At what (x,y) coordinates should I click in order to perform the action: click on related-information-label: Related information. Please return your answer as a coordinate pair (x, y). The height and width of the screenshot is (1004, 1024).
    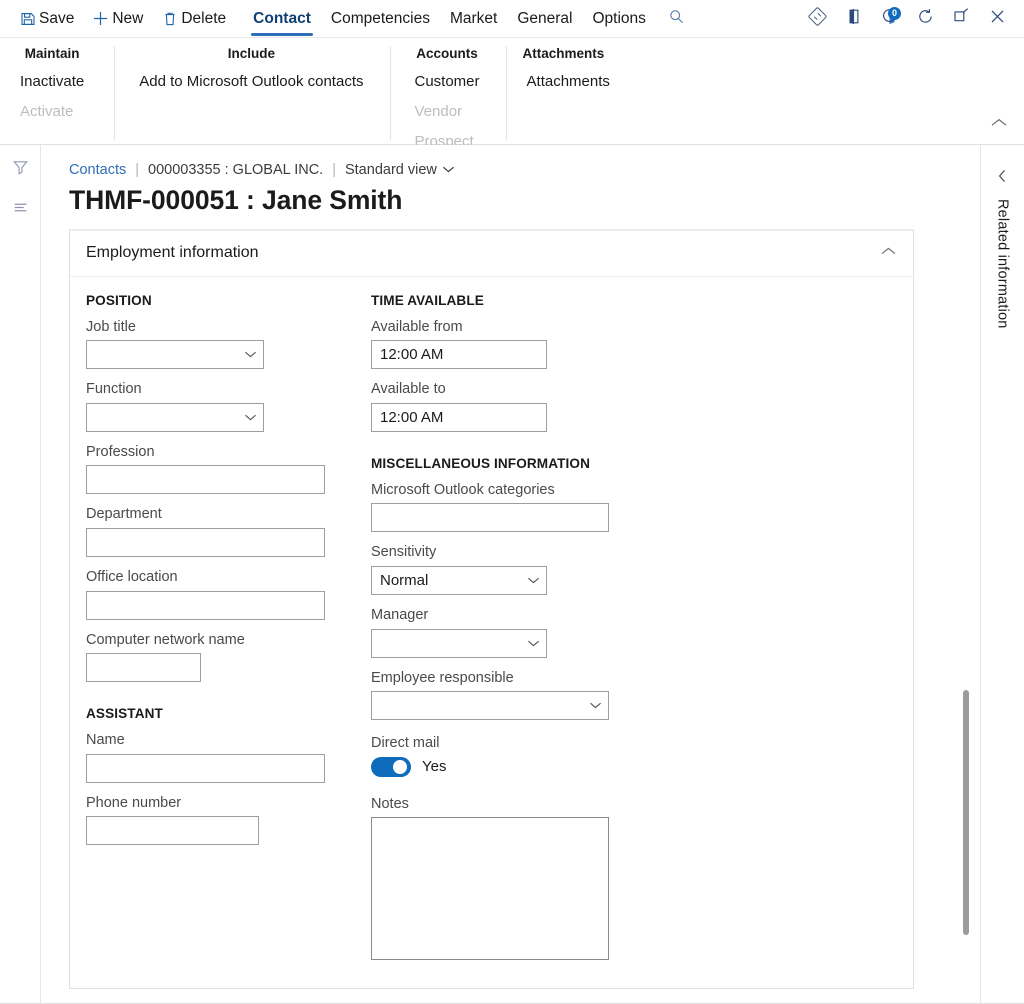
    Looking at the image, I should click on (1002, 264).